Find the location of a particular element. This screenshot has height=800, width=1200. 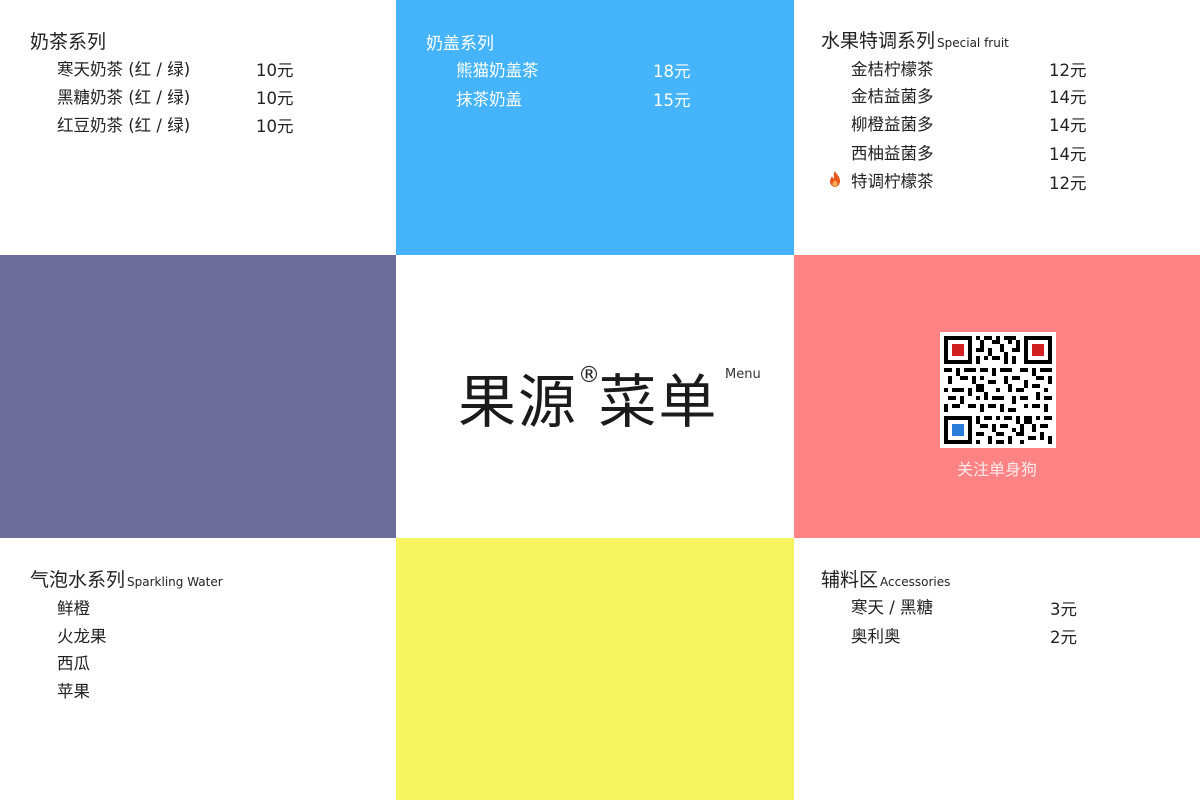

accessories-section: 辅料区 Accessories 寒天 / 黑糖 3元 奥利奥 2元 is located at coordinates (997, 669).